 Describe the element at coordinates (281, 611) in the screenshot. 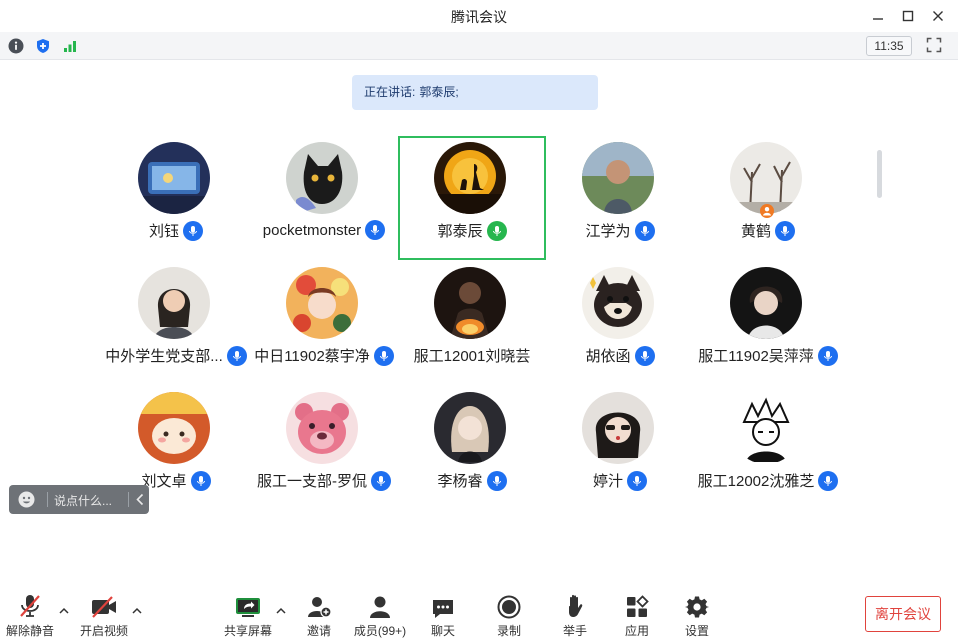

I see `share-options-chevron-icon` at that location.